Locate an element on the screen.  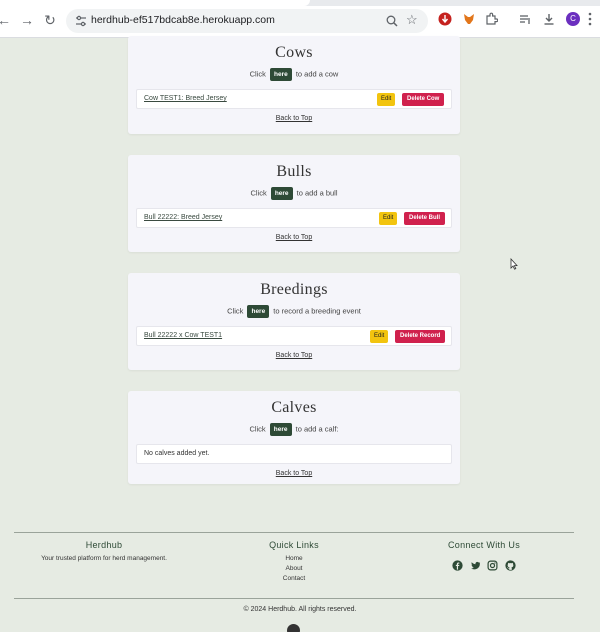
footer-link-home: Home is located at coordinates (294, 558).